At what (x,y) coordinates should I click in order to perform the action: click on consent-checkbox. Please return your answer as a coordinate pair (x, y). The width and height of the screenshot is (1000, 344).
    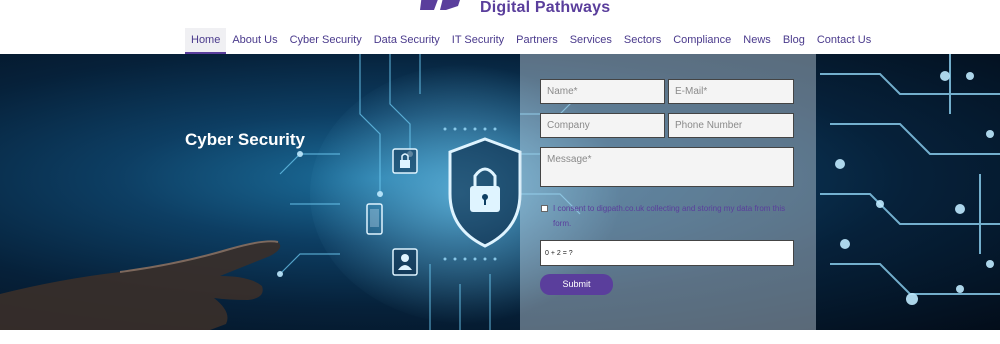
    Looking at the image, I should click on (544, 208).